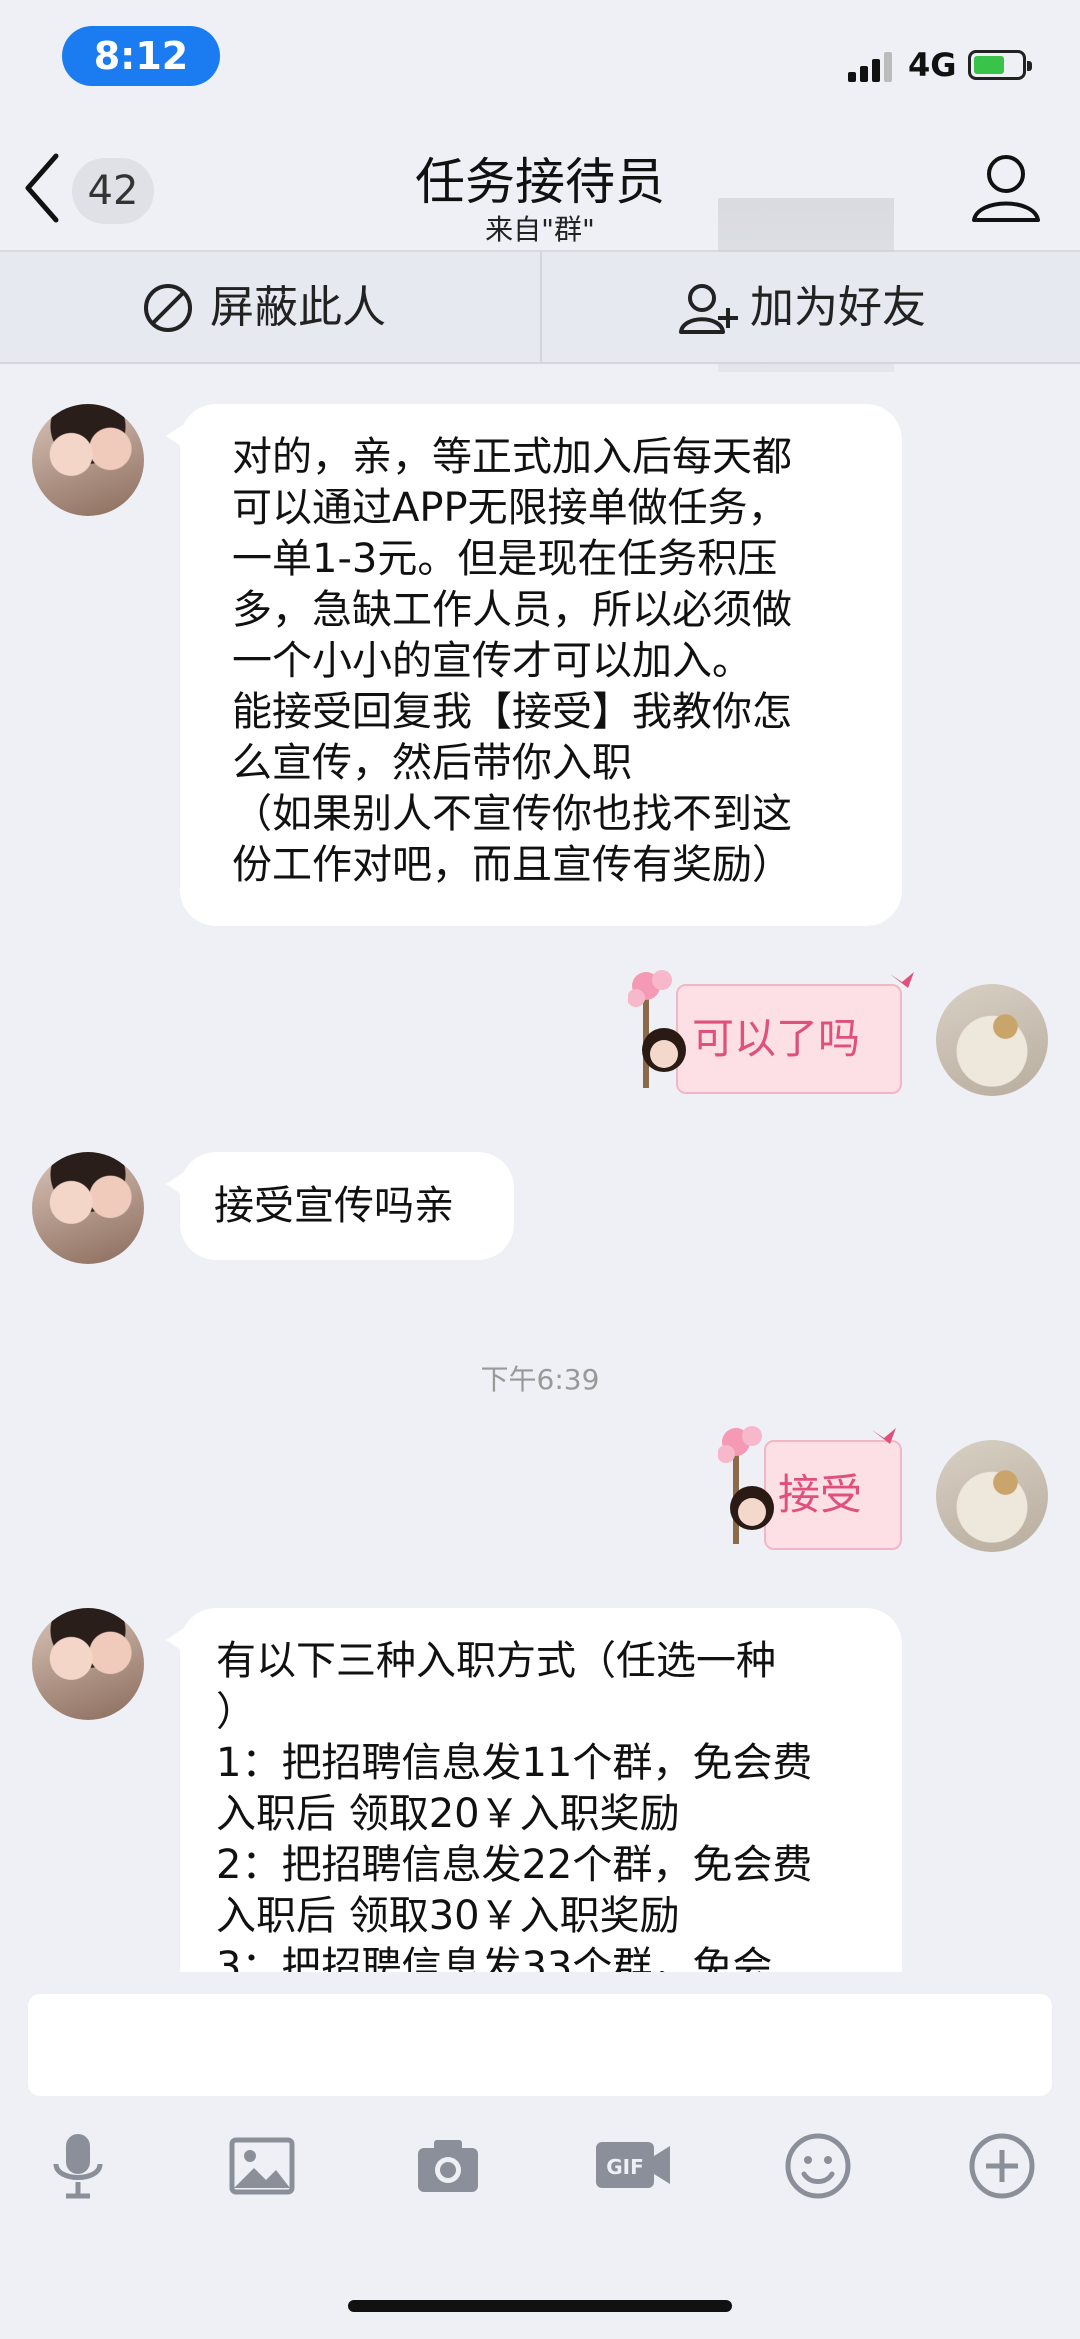 This screenshot has height=2339, width=1080. I want to click on message-line: （如果别人不宣传你也找不到这, so click(512, 814).